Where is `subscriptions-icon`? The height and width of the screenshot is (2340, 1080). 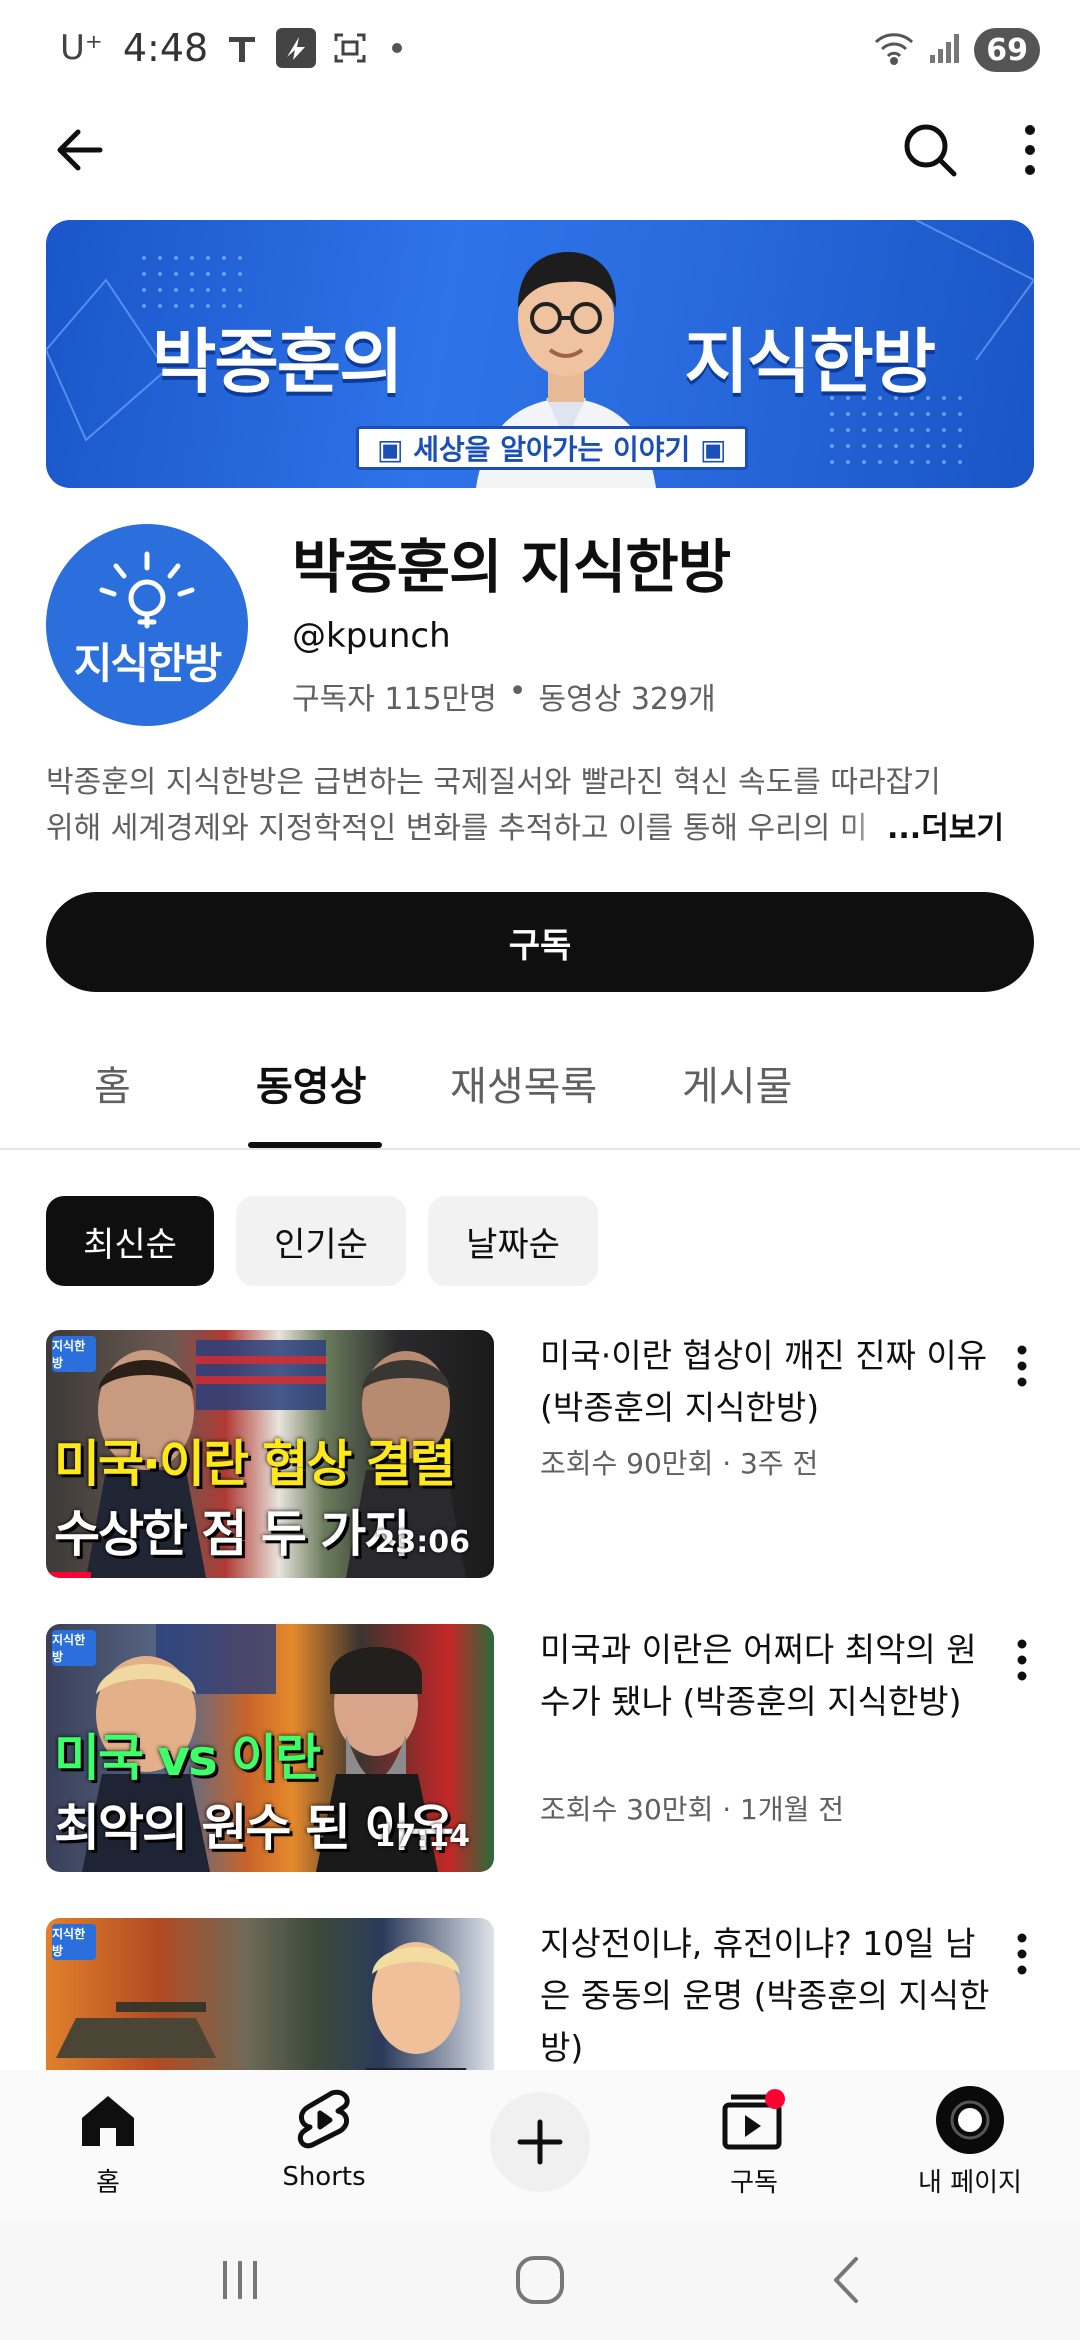 subscriptions-icon is located at coordinates (754, 2120).